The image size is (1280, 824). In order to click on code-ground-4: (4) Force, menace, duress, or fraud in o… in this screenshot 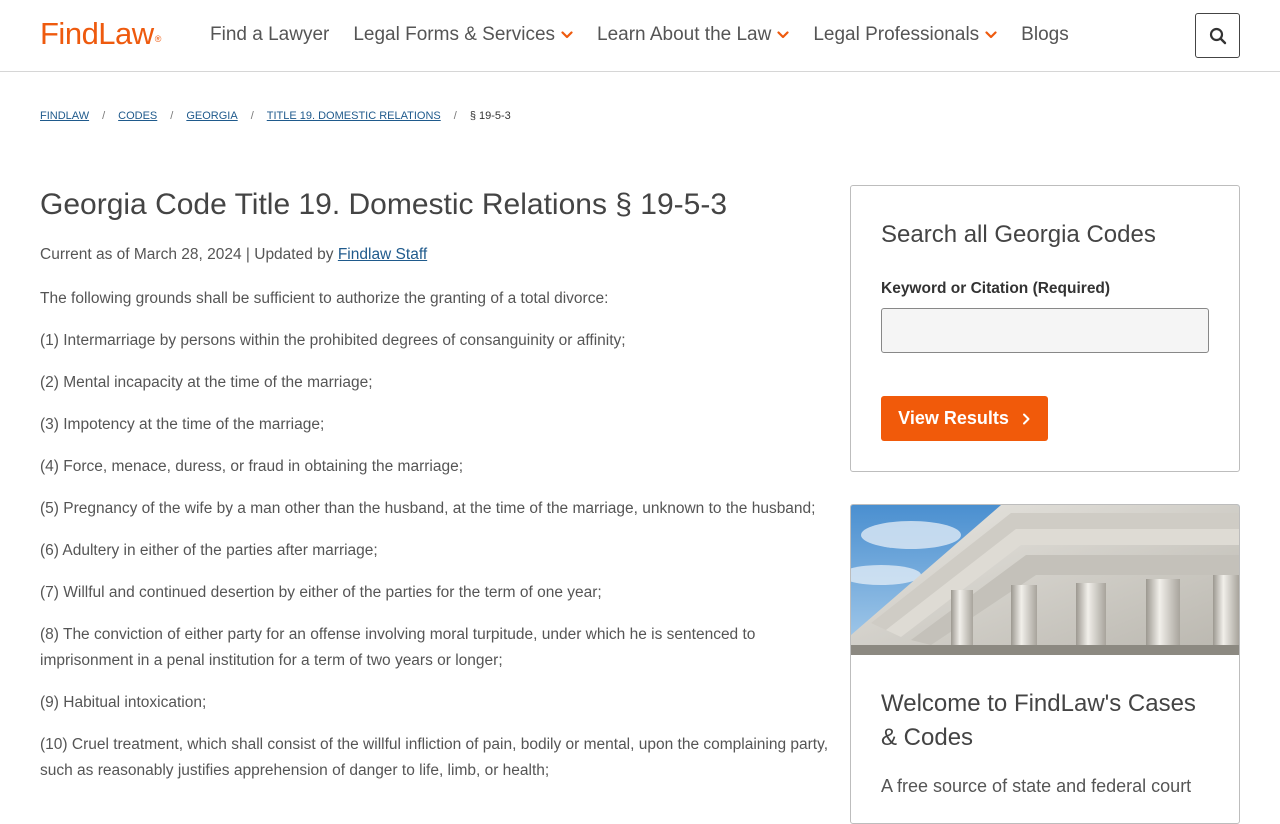, I will do `click(252, 466)`.